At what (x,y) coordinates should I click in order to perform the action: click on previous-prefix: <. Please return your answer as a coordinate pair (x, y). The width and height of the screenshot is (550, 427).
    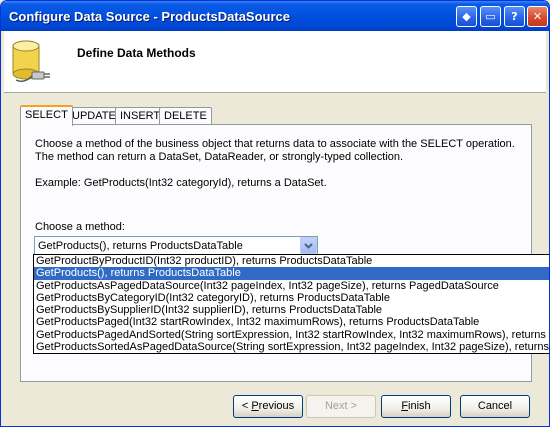
    Looking at the image, I should click on (246, 406).